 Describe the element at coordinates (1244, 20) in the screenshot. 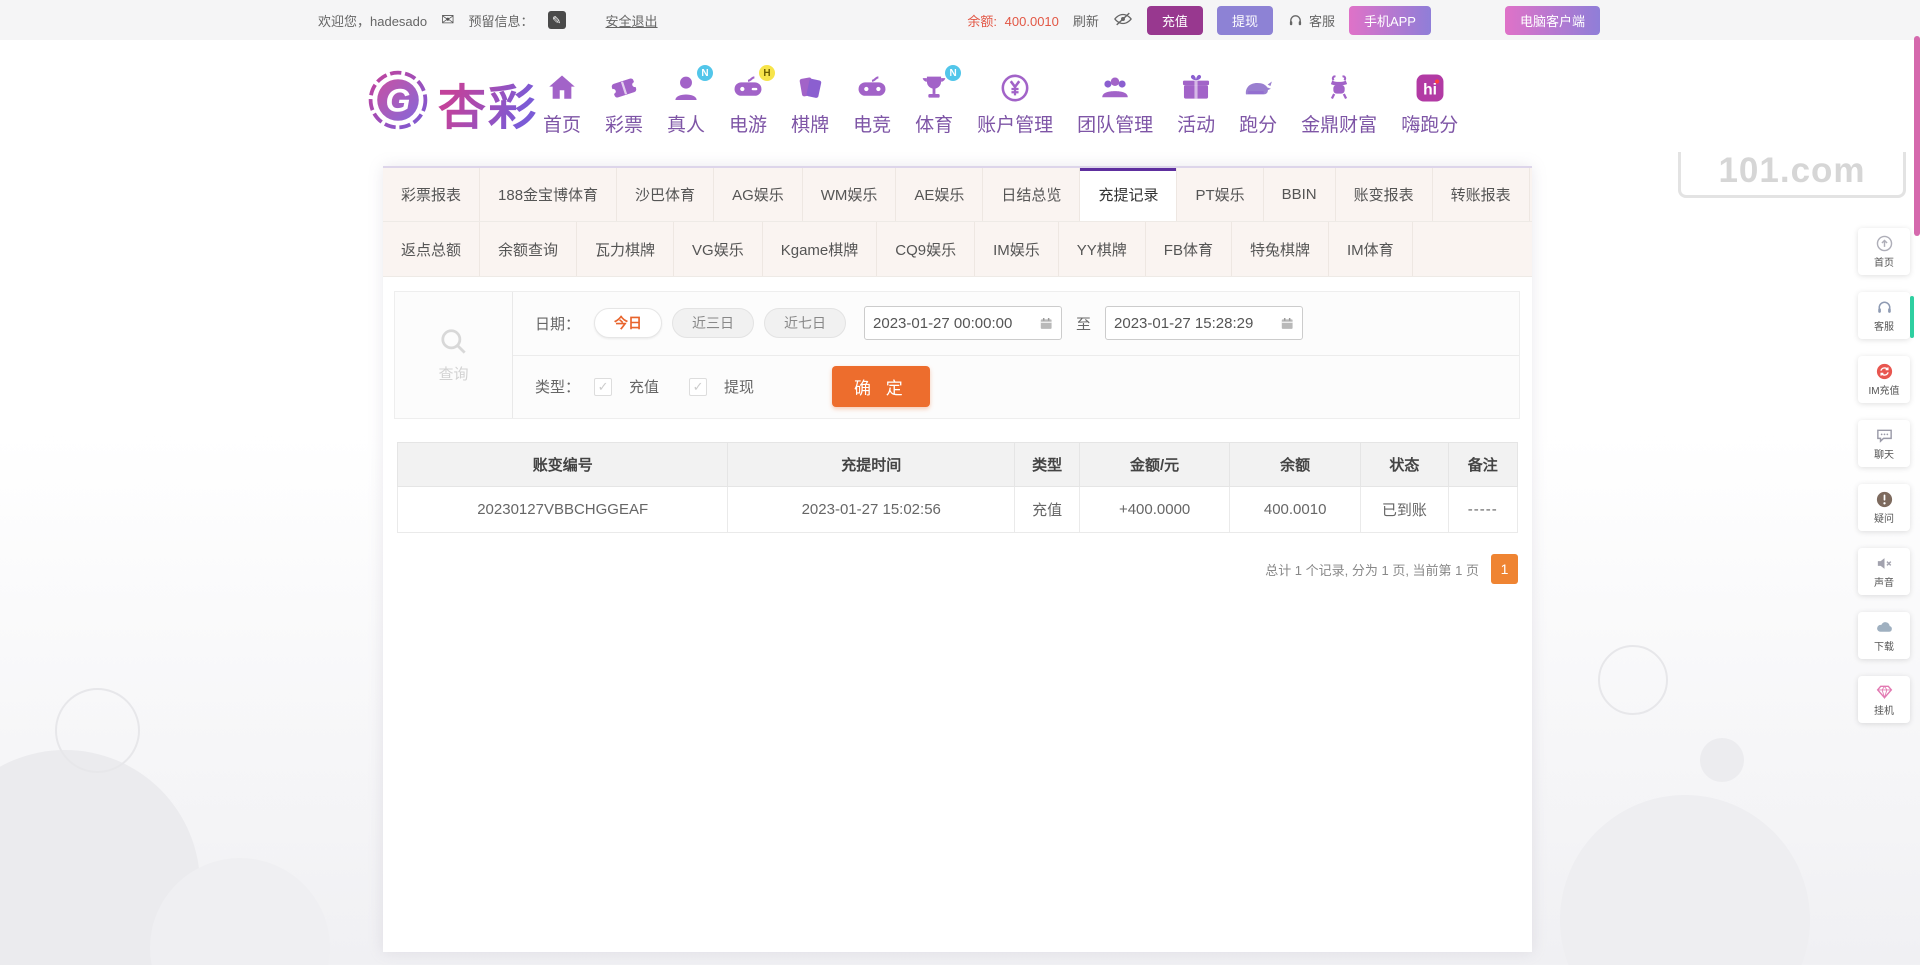

I see `withdraw-button: 提现` at that location.